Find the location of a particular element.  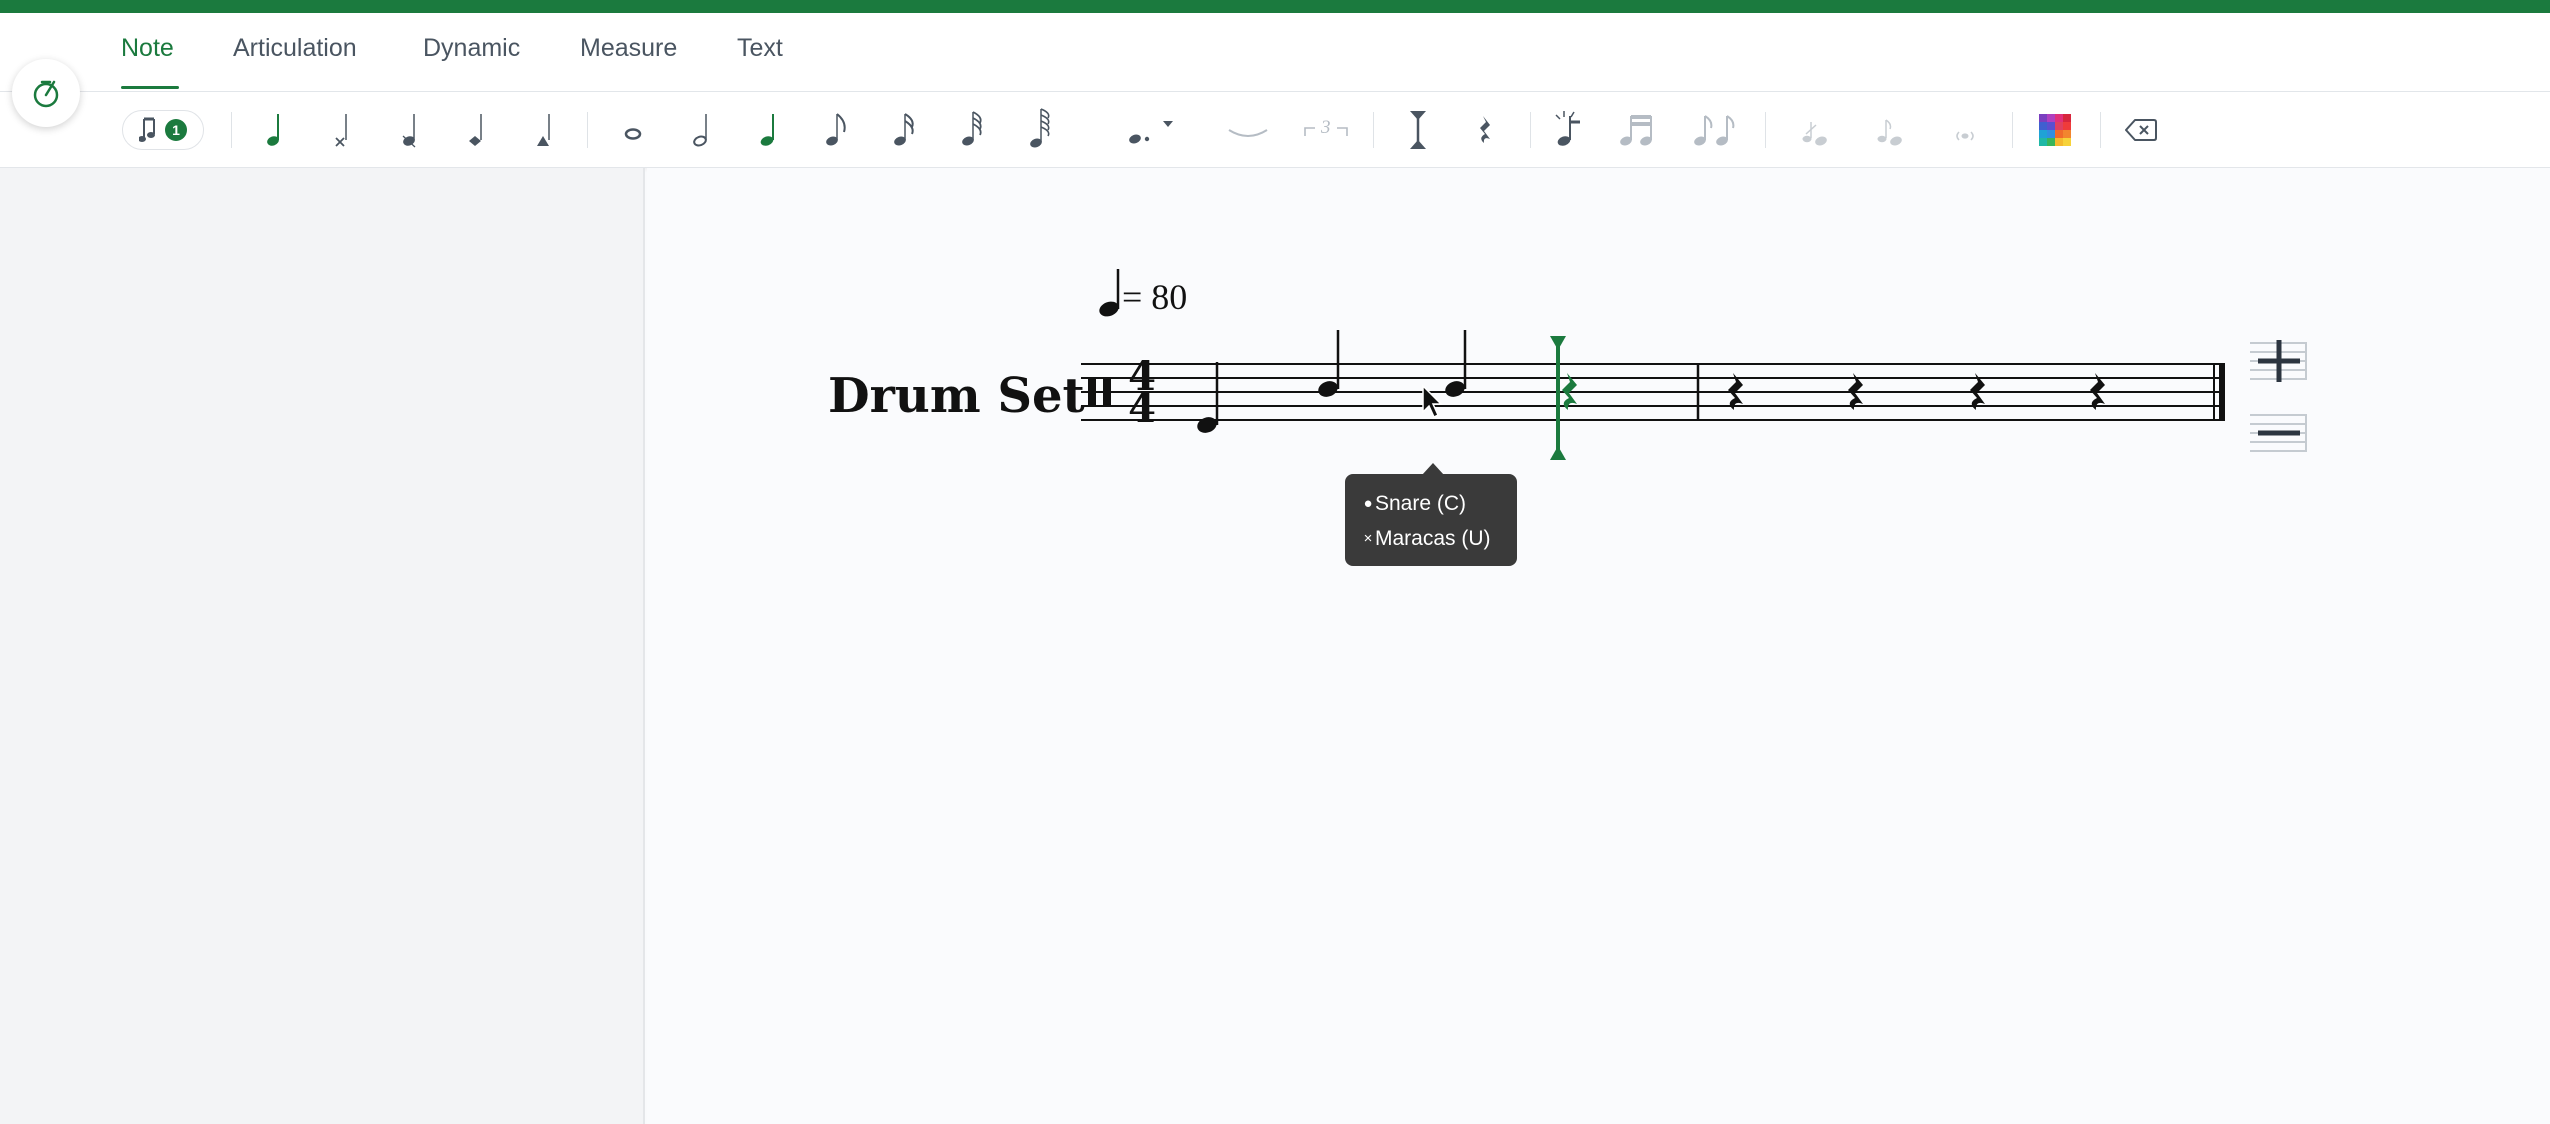

x-notehead-button is located at coordinates (342, 130).